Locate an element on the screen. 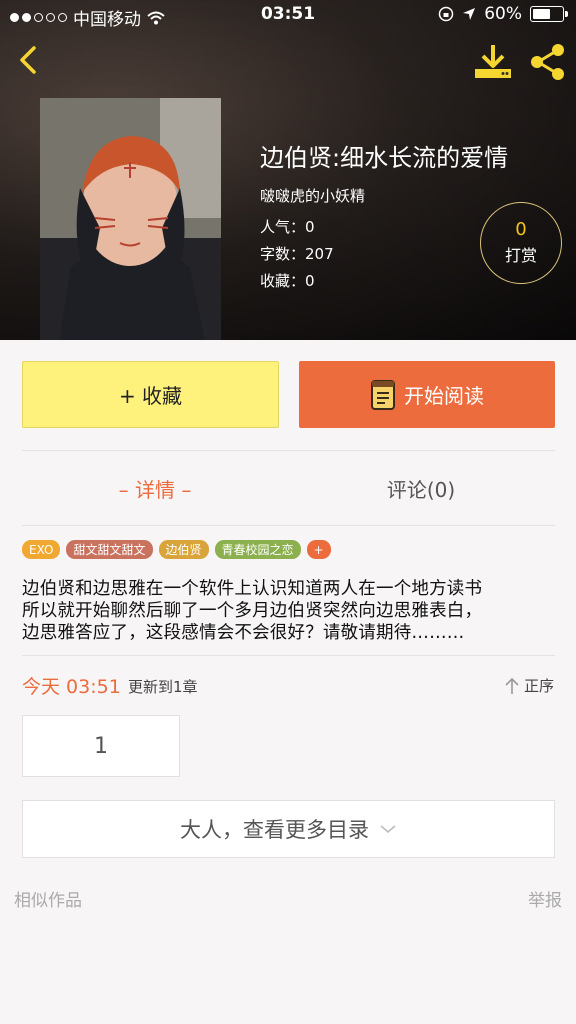 The width and height of the screenshot is (576, 1024). tip-count: 0 is located at coordinates (521, 229).